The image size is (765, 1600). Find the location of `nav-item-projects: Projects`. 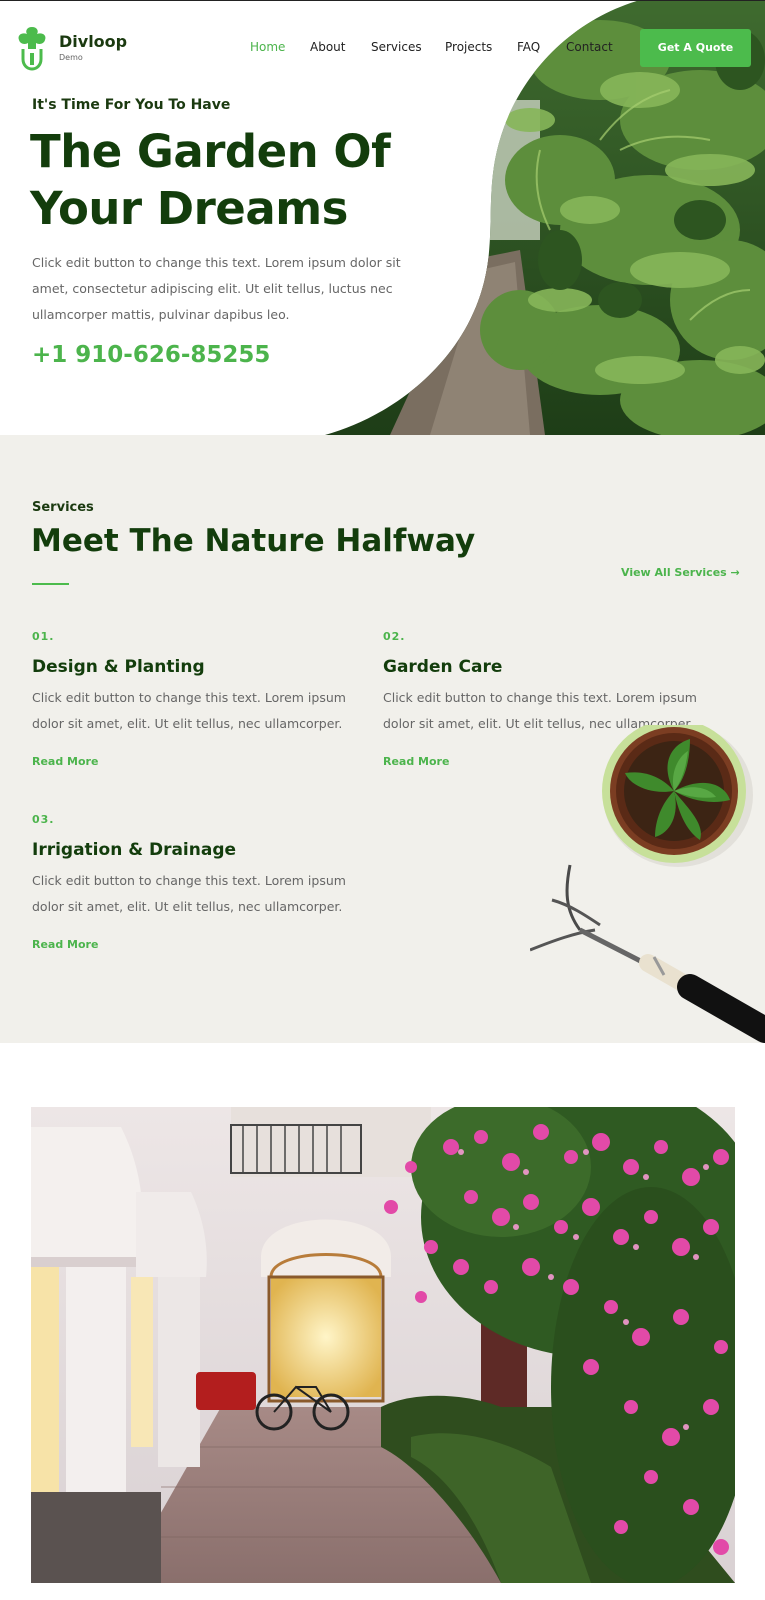

nav-item-projects: Projects is located at coordinates (468, 47).